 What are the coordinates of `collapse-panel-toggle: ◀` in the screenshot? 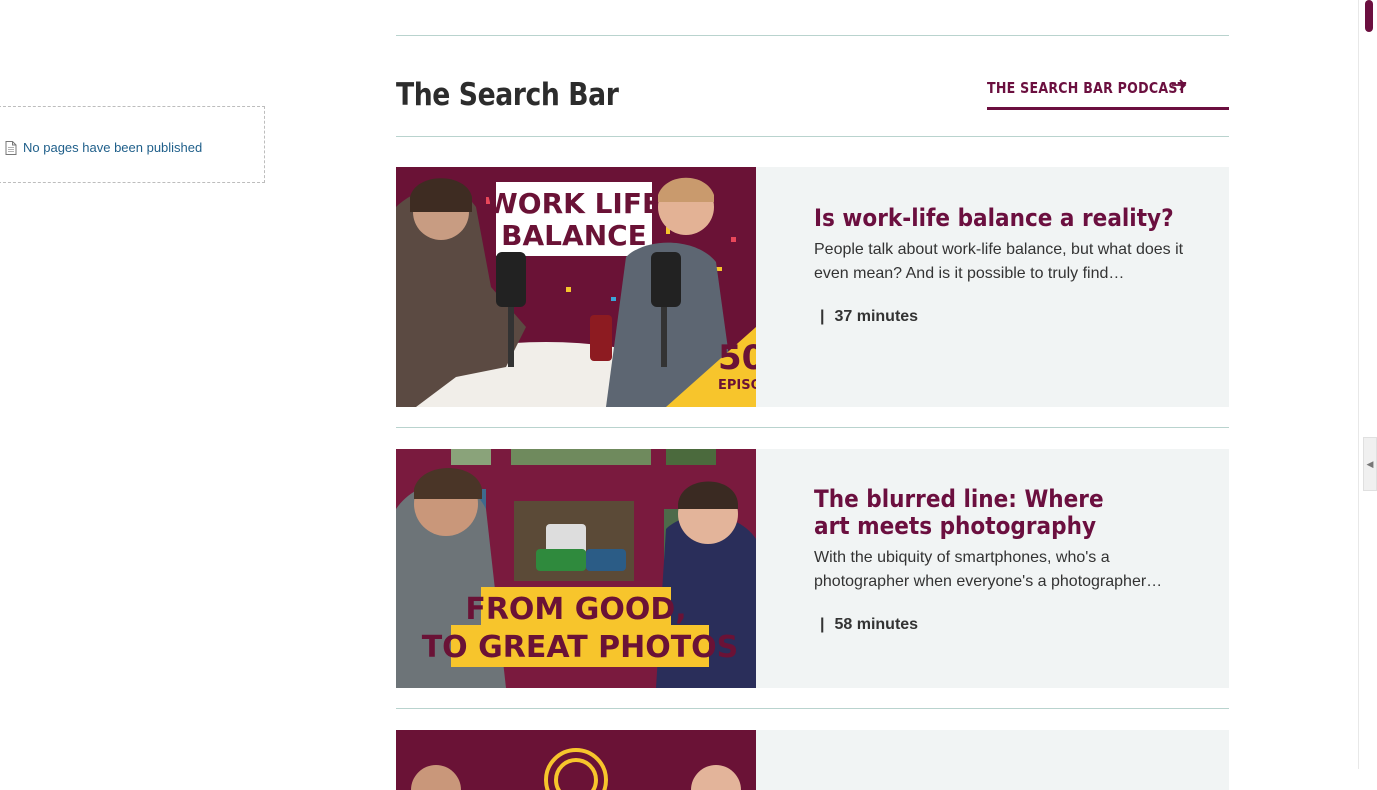 It's located at (1370, 464).